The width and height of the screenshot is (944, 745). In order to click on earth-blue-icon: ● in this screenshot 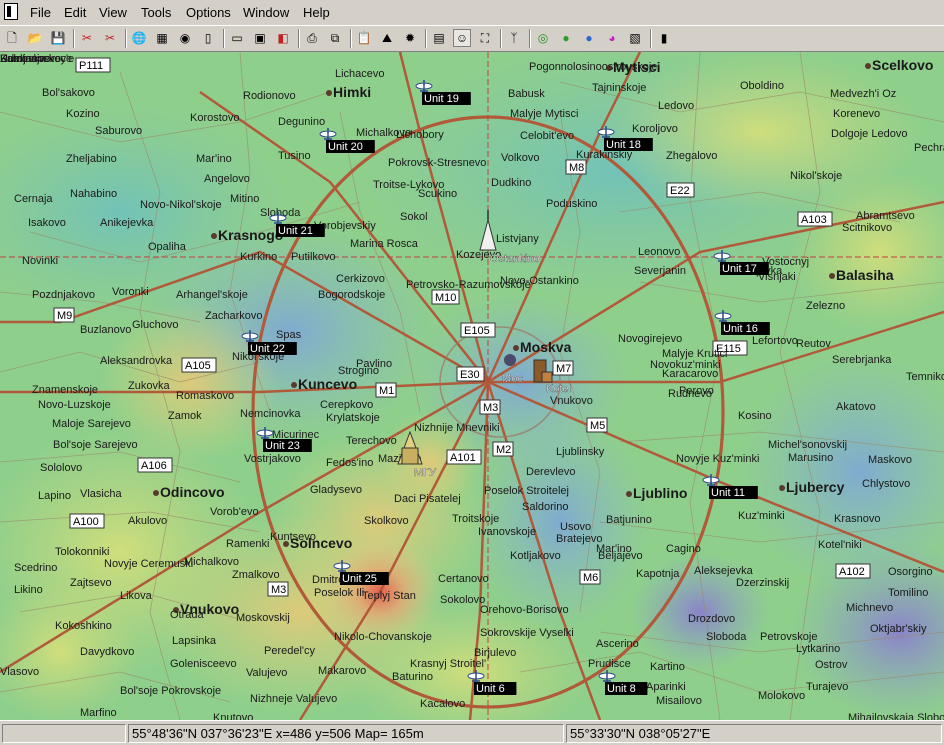, I will do `click(589, 38)`.